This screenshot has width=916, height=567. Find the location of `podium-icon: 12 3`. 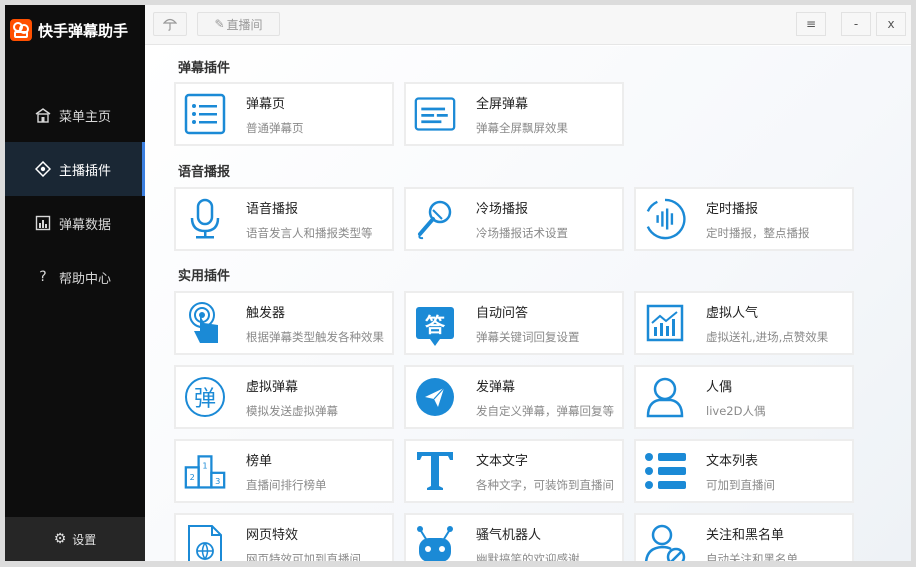

podium-icon: 12 3 is located at coordinates (205, 471).